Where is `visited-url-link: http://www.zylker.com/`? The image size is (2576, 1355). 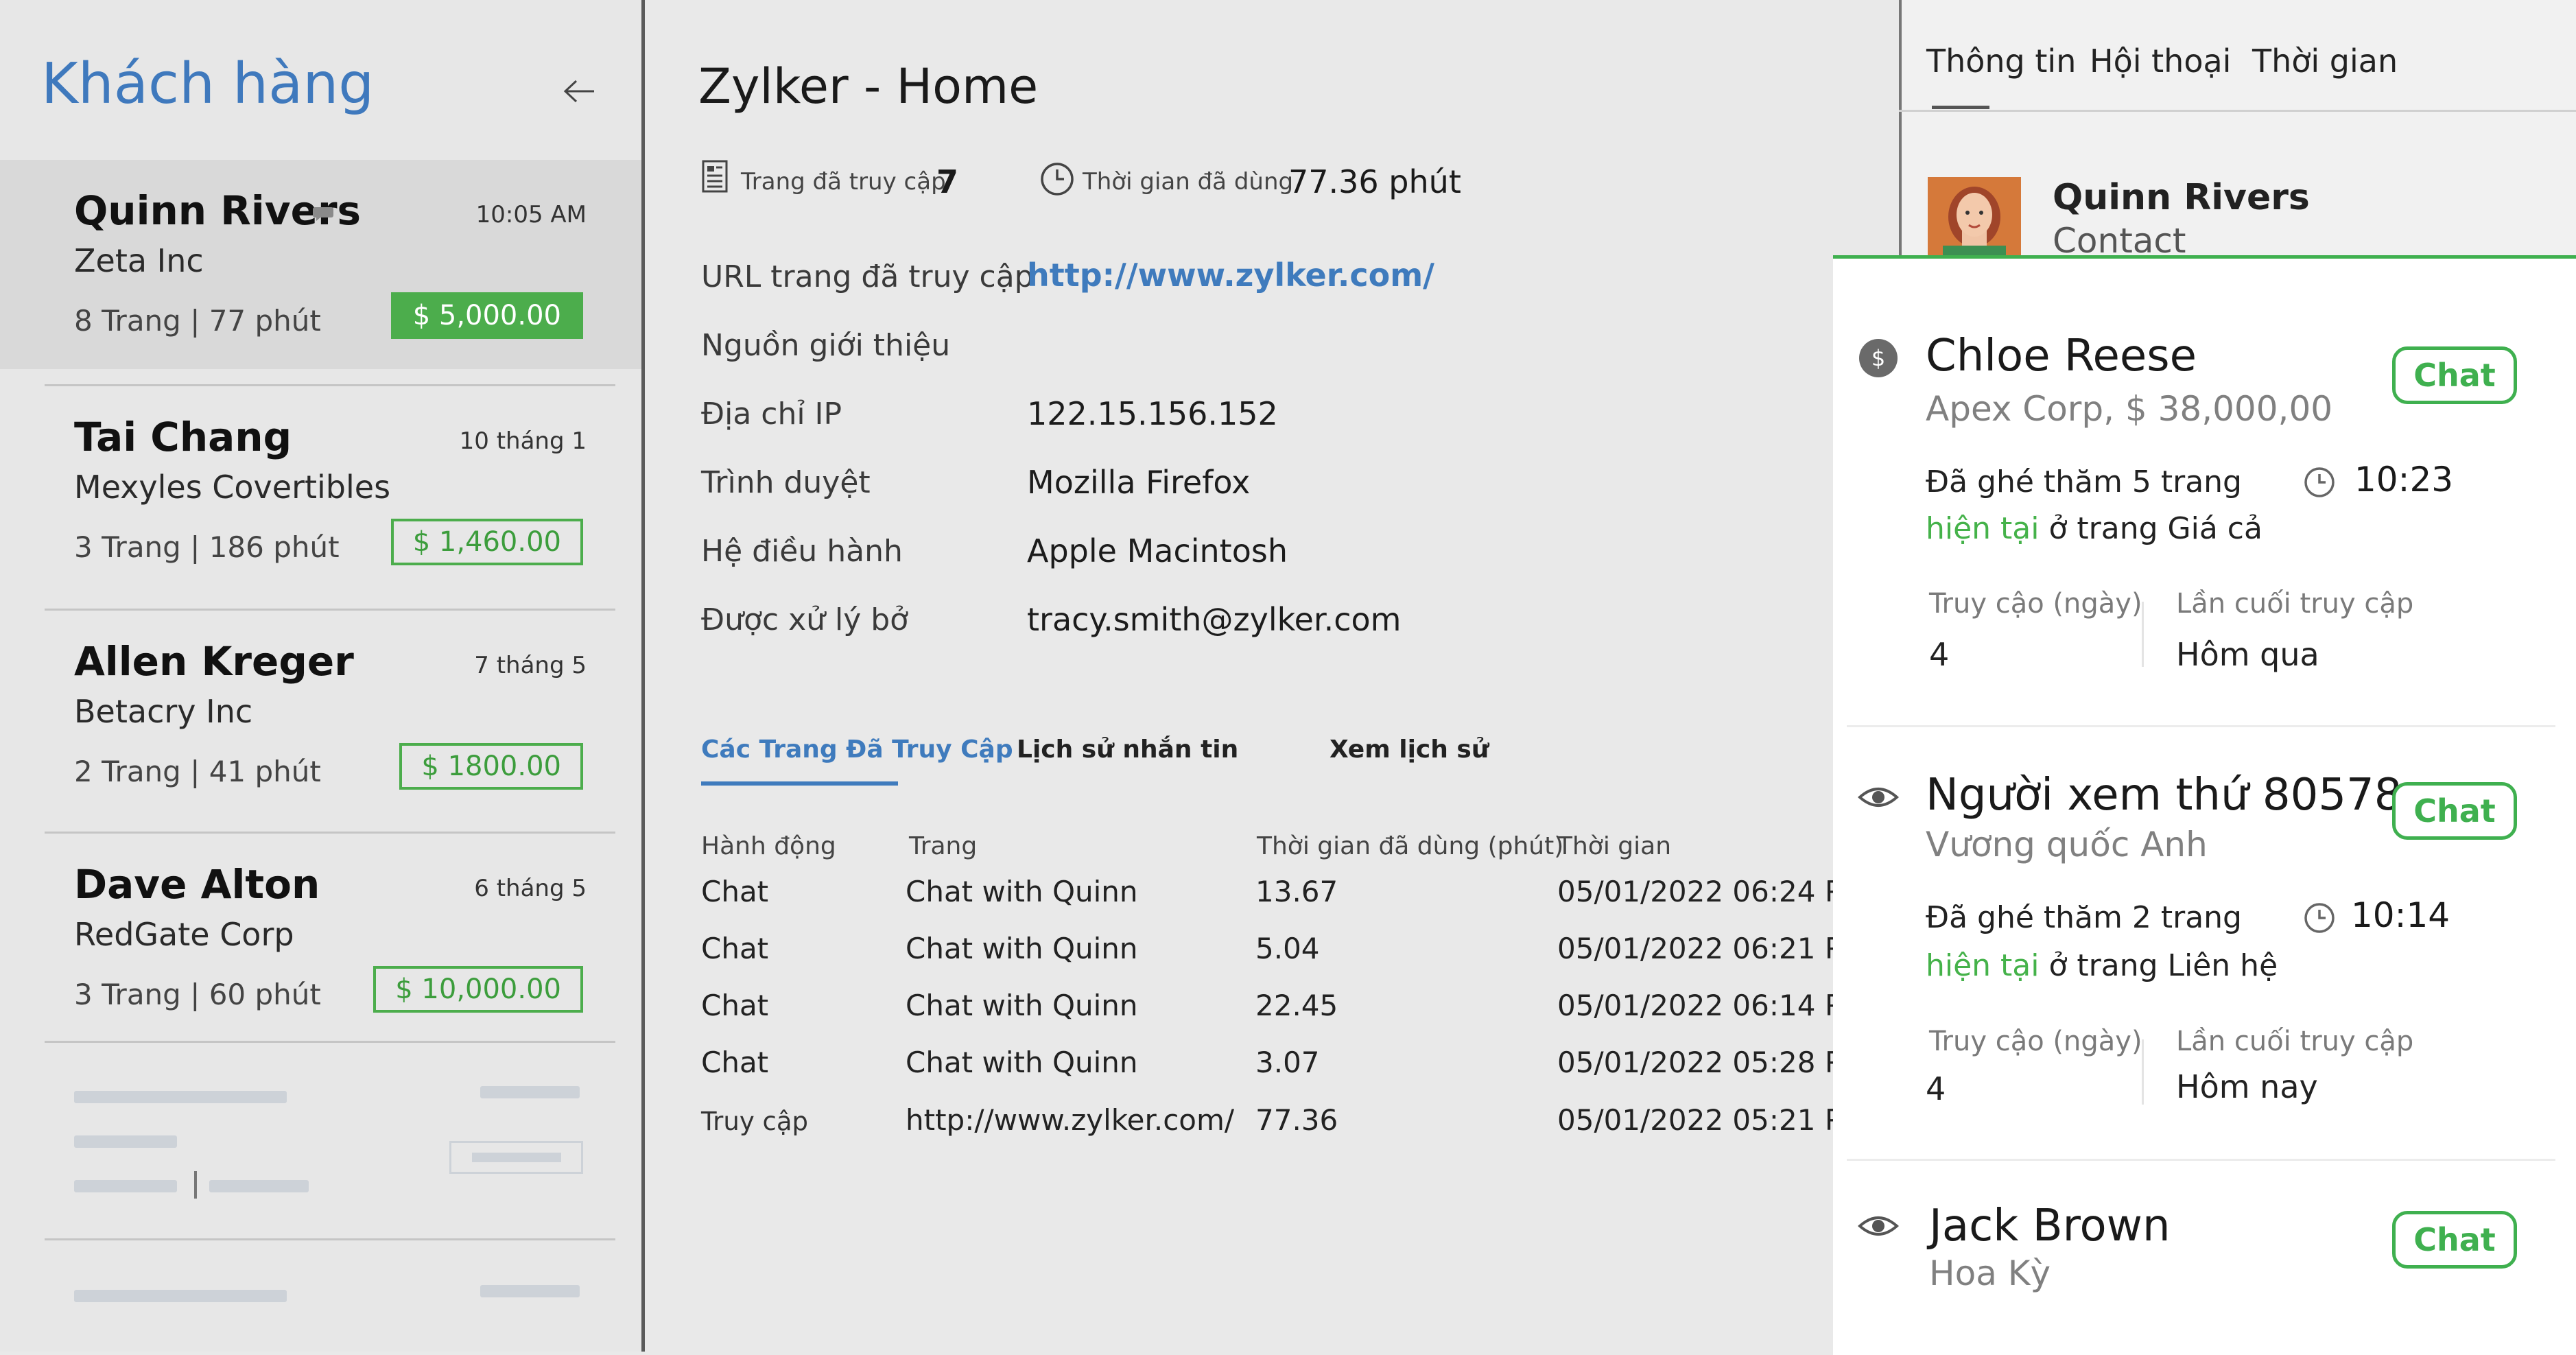 visited-url-link: http://www.zylker.com/ is located at coordinates (1230, 275).